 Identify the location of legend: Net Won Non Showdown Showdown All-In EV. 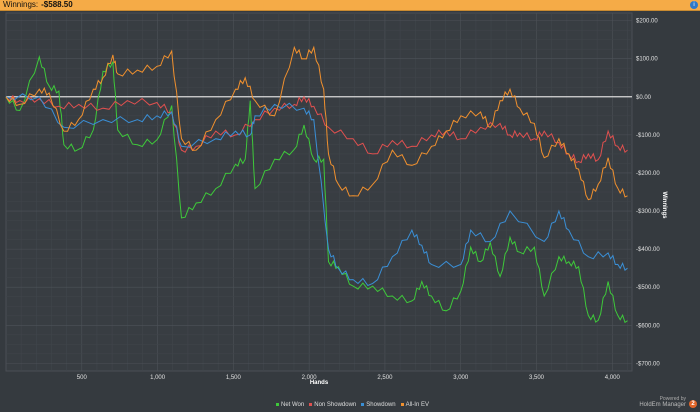
(352, 405).